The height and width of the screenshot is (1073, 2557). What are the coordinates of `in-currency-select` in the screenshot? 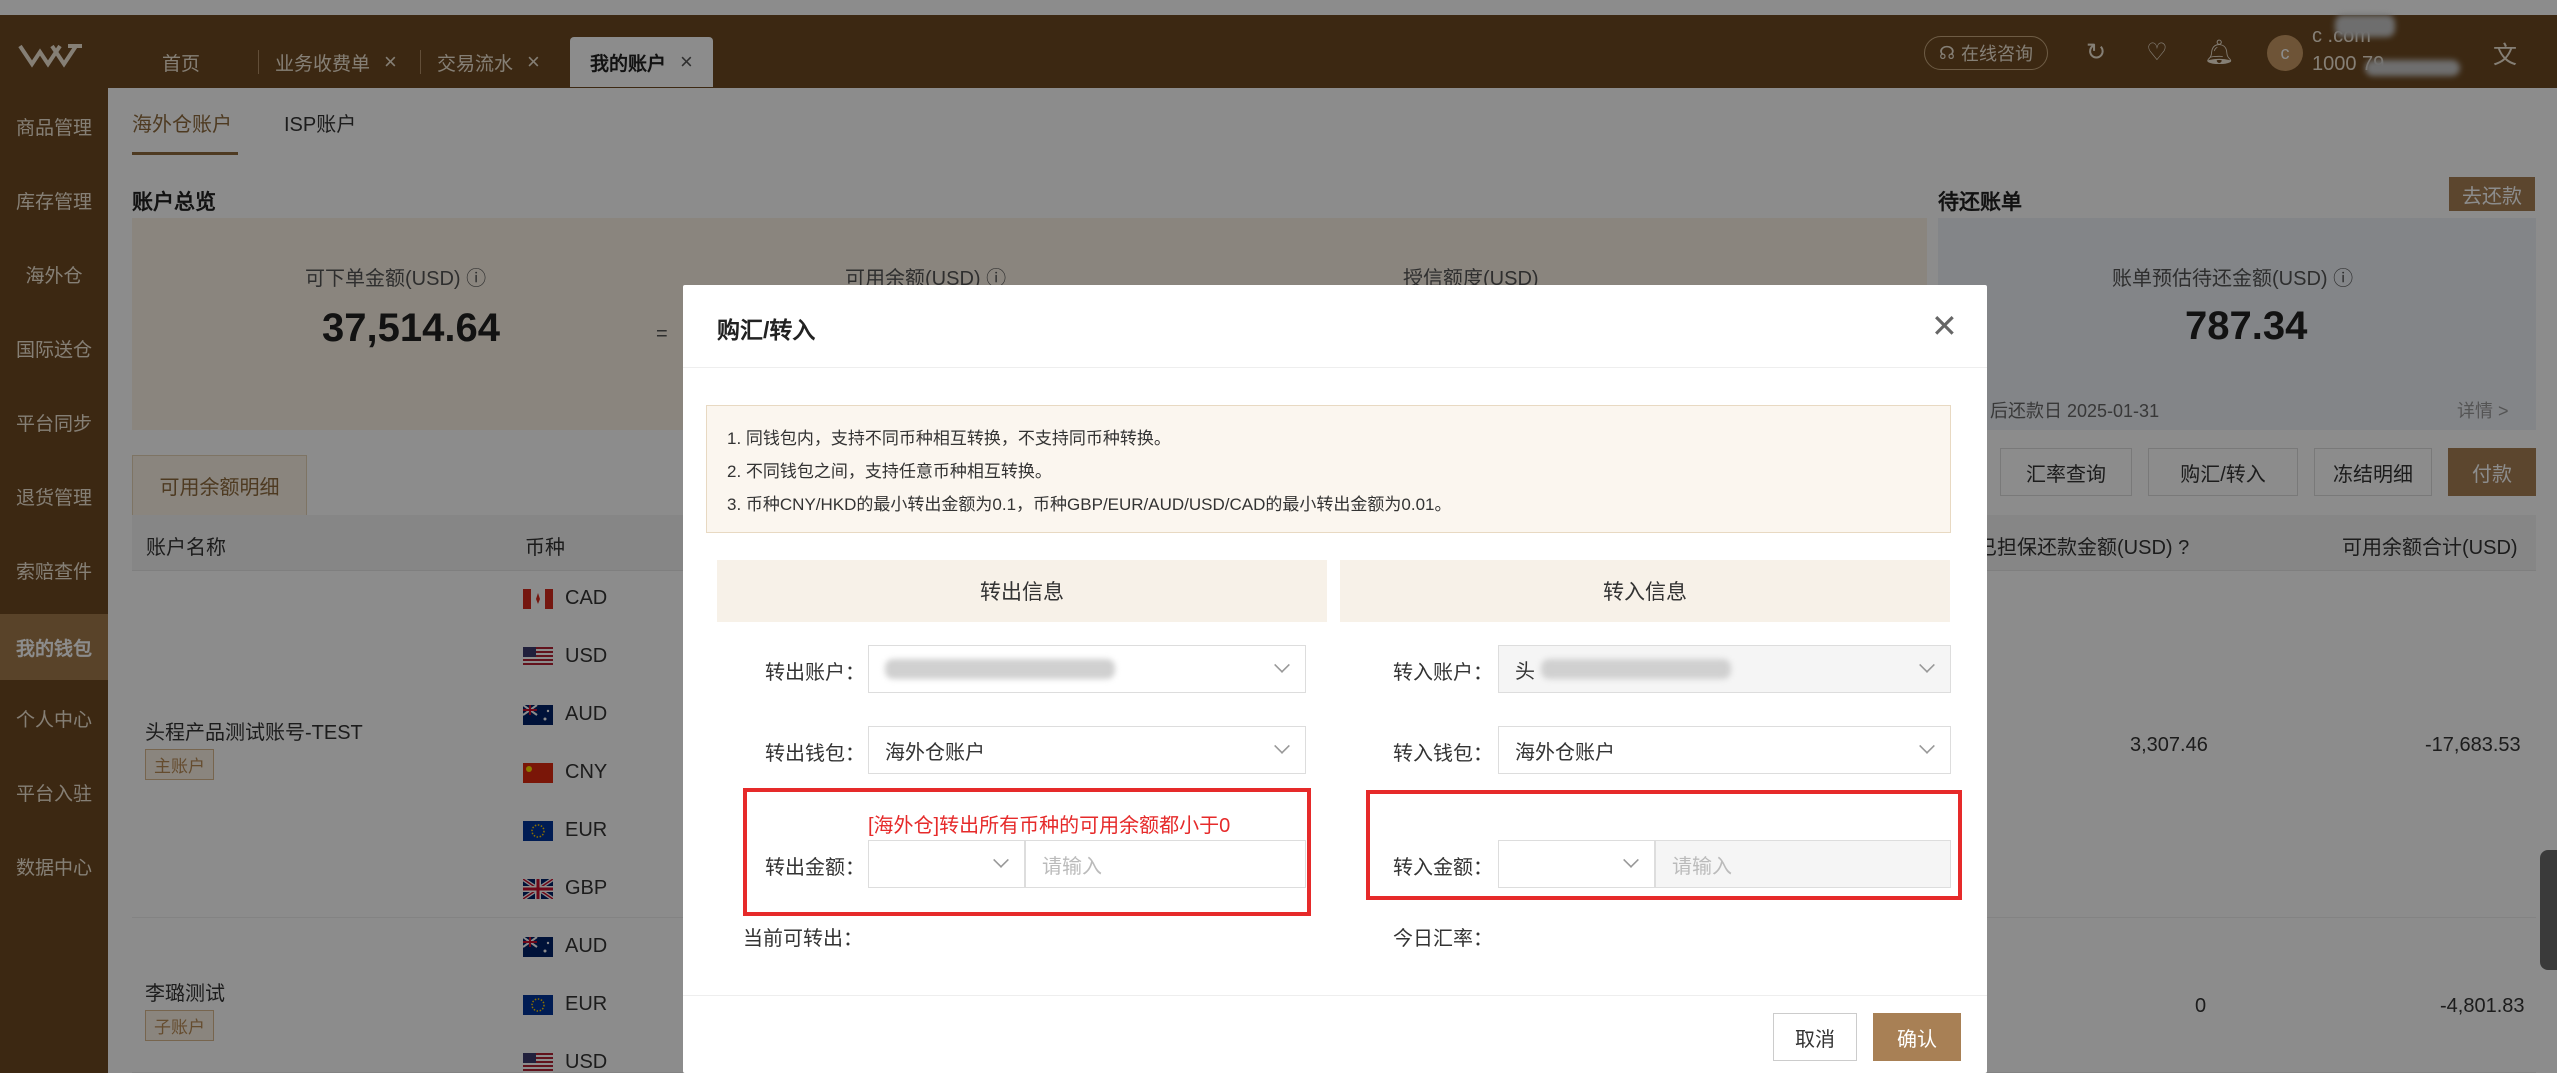 It's located at (1576, 864).